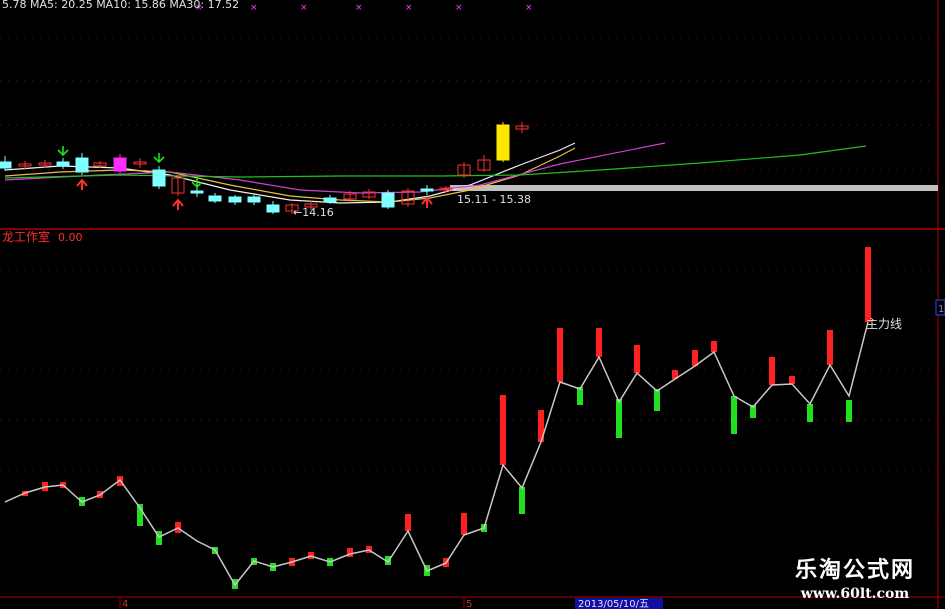  Describe the element at coordinates (694, 188) in the screenshot. I see `reference-band` at that location.